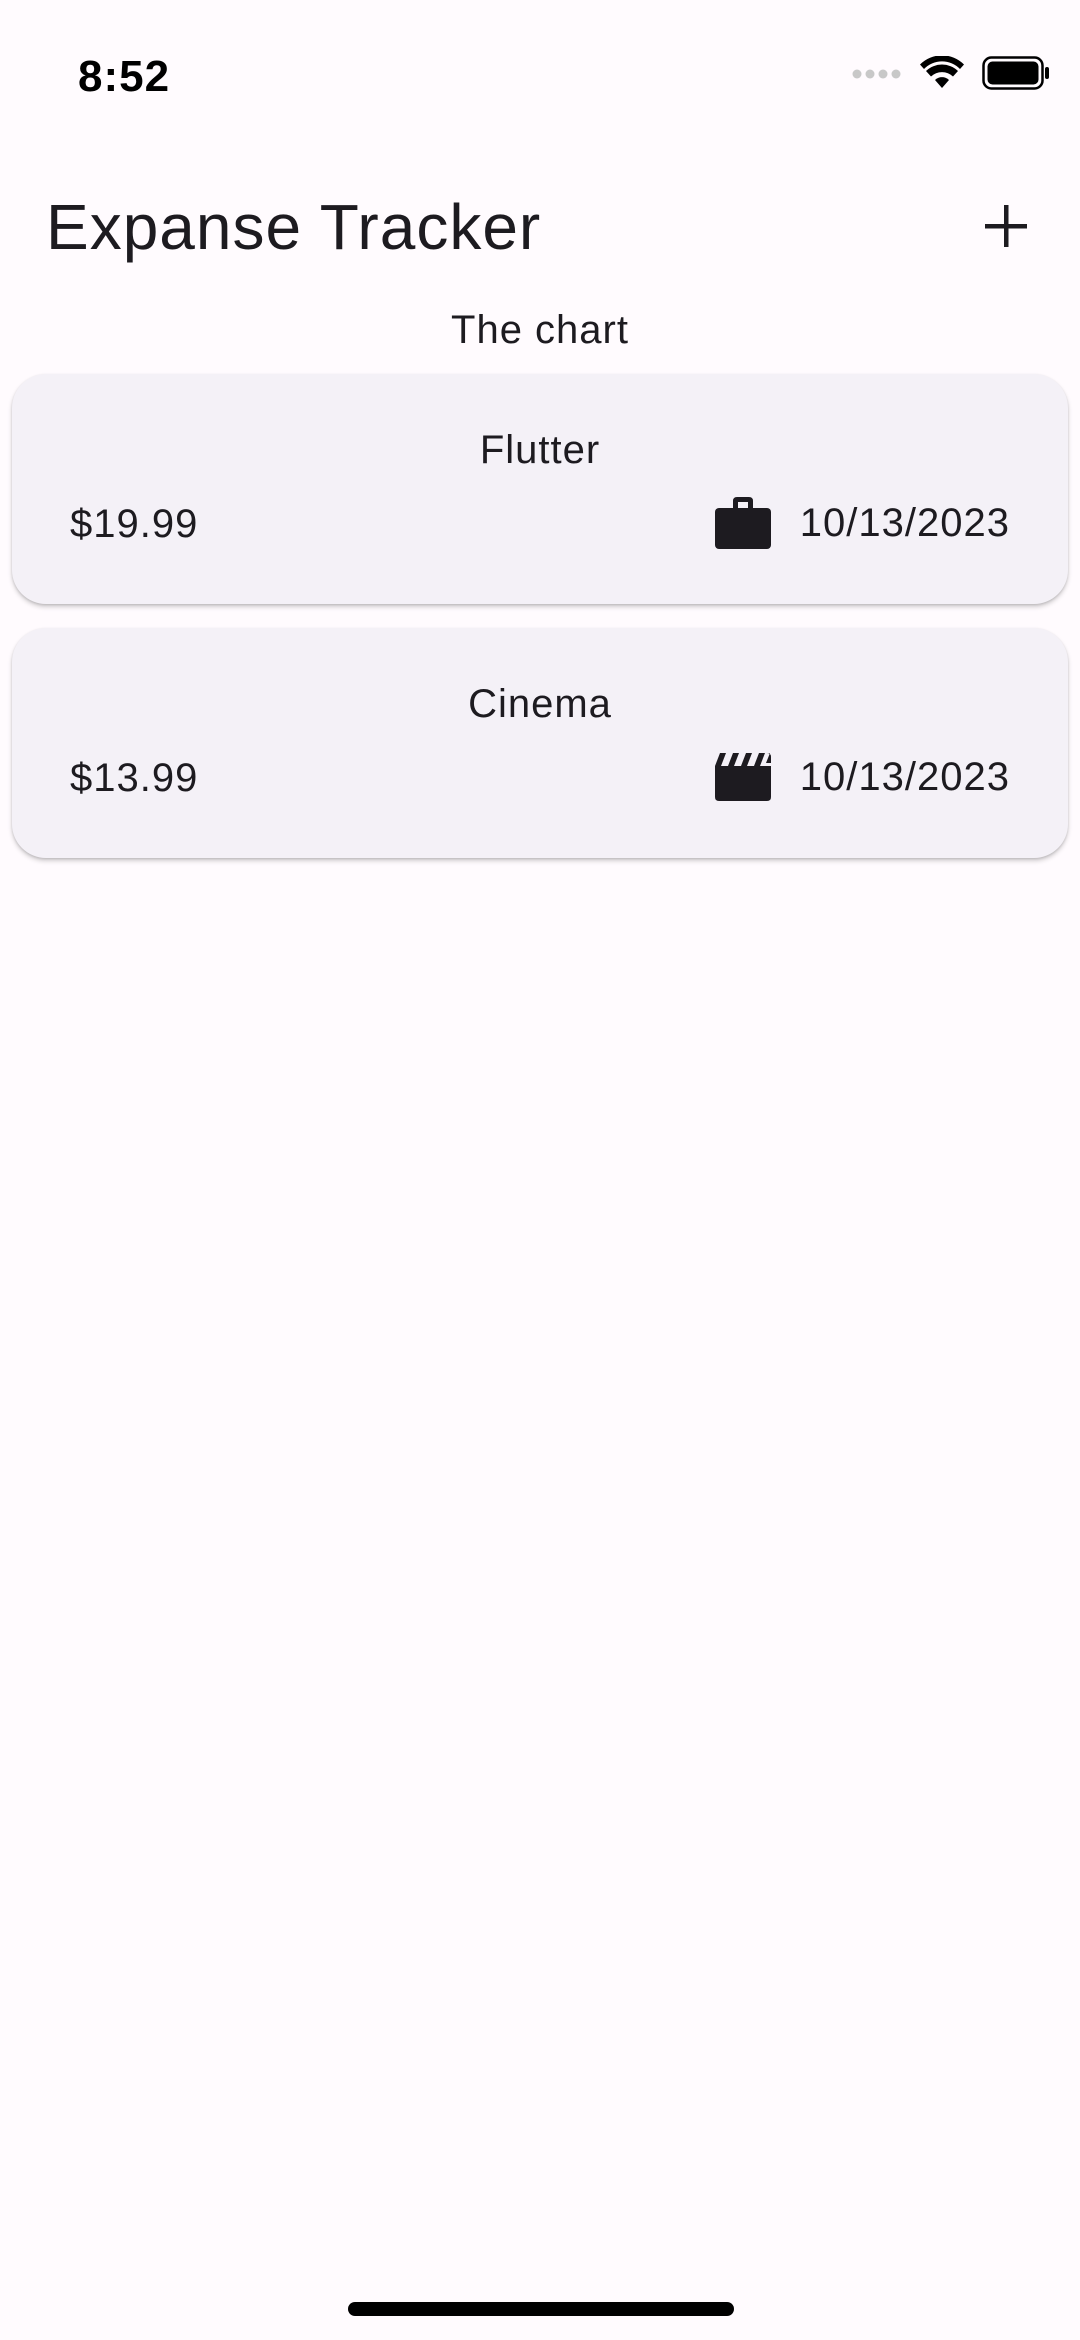  I want to click on status-time: 8:52, so click(124, 76).